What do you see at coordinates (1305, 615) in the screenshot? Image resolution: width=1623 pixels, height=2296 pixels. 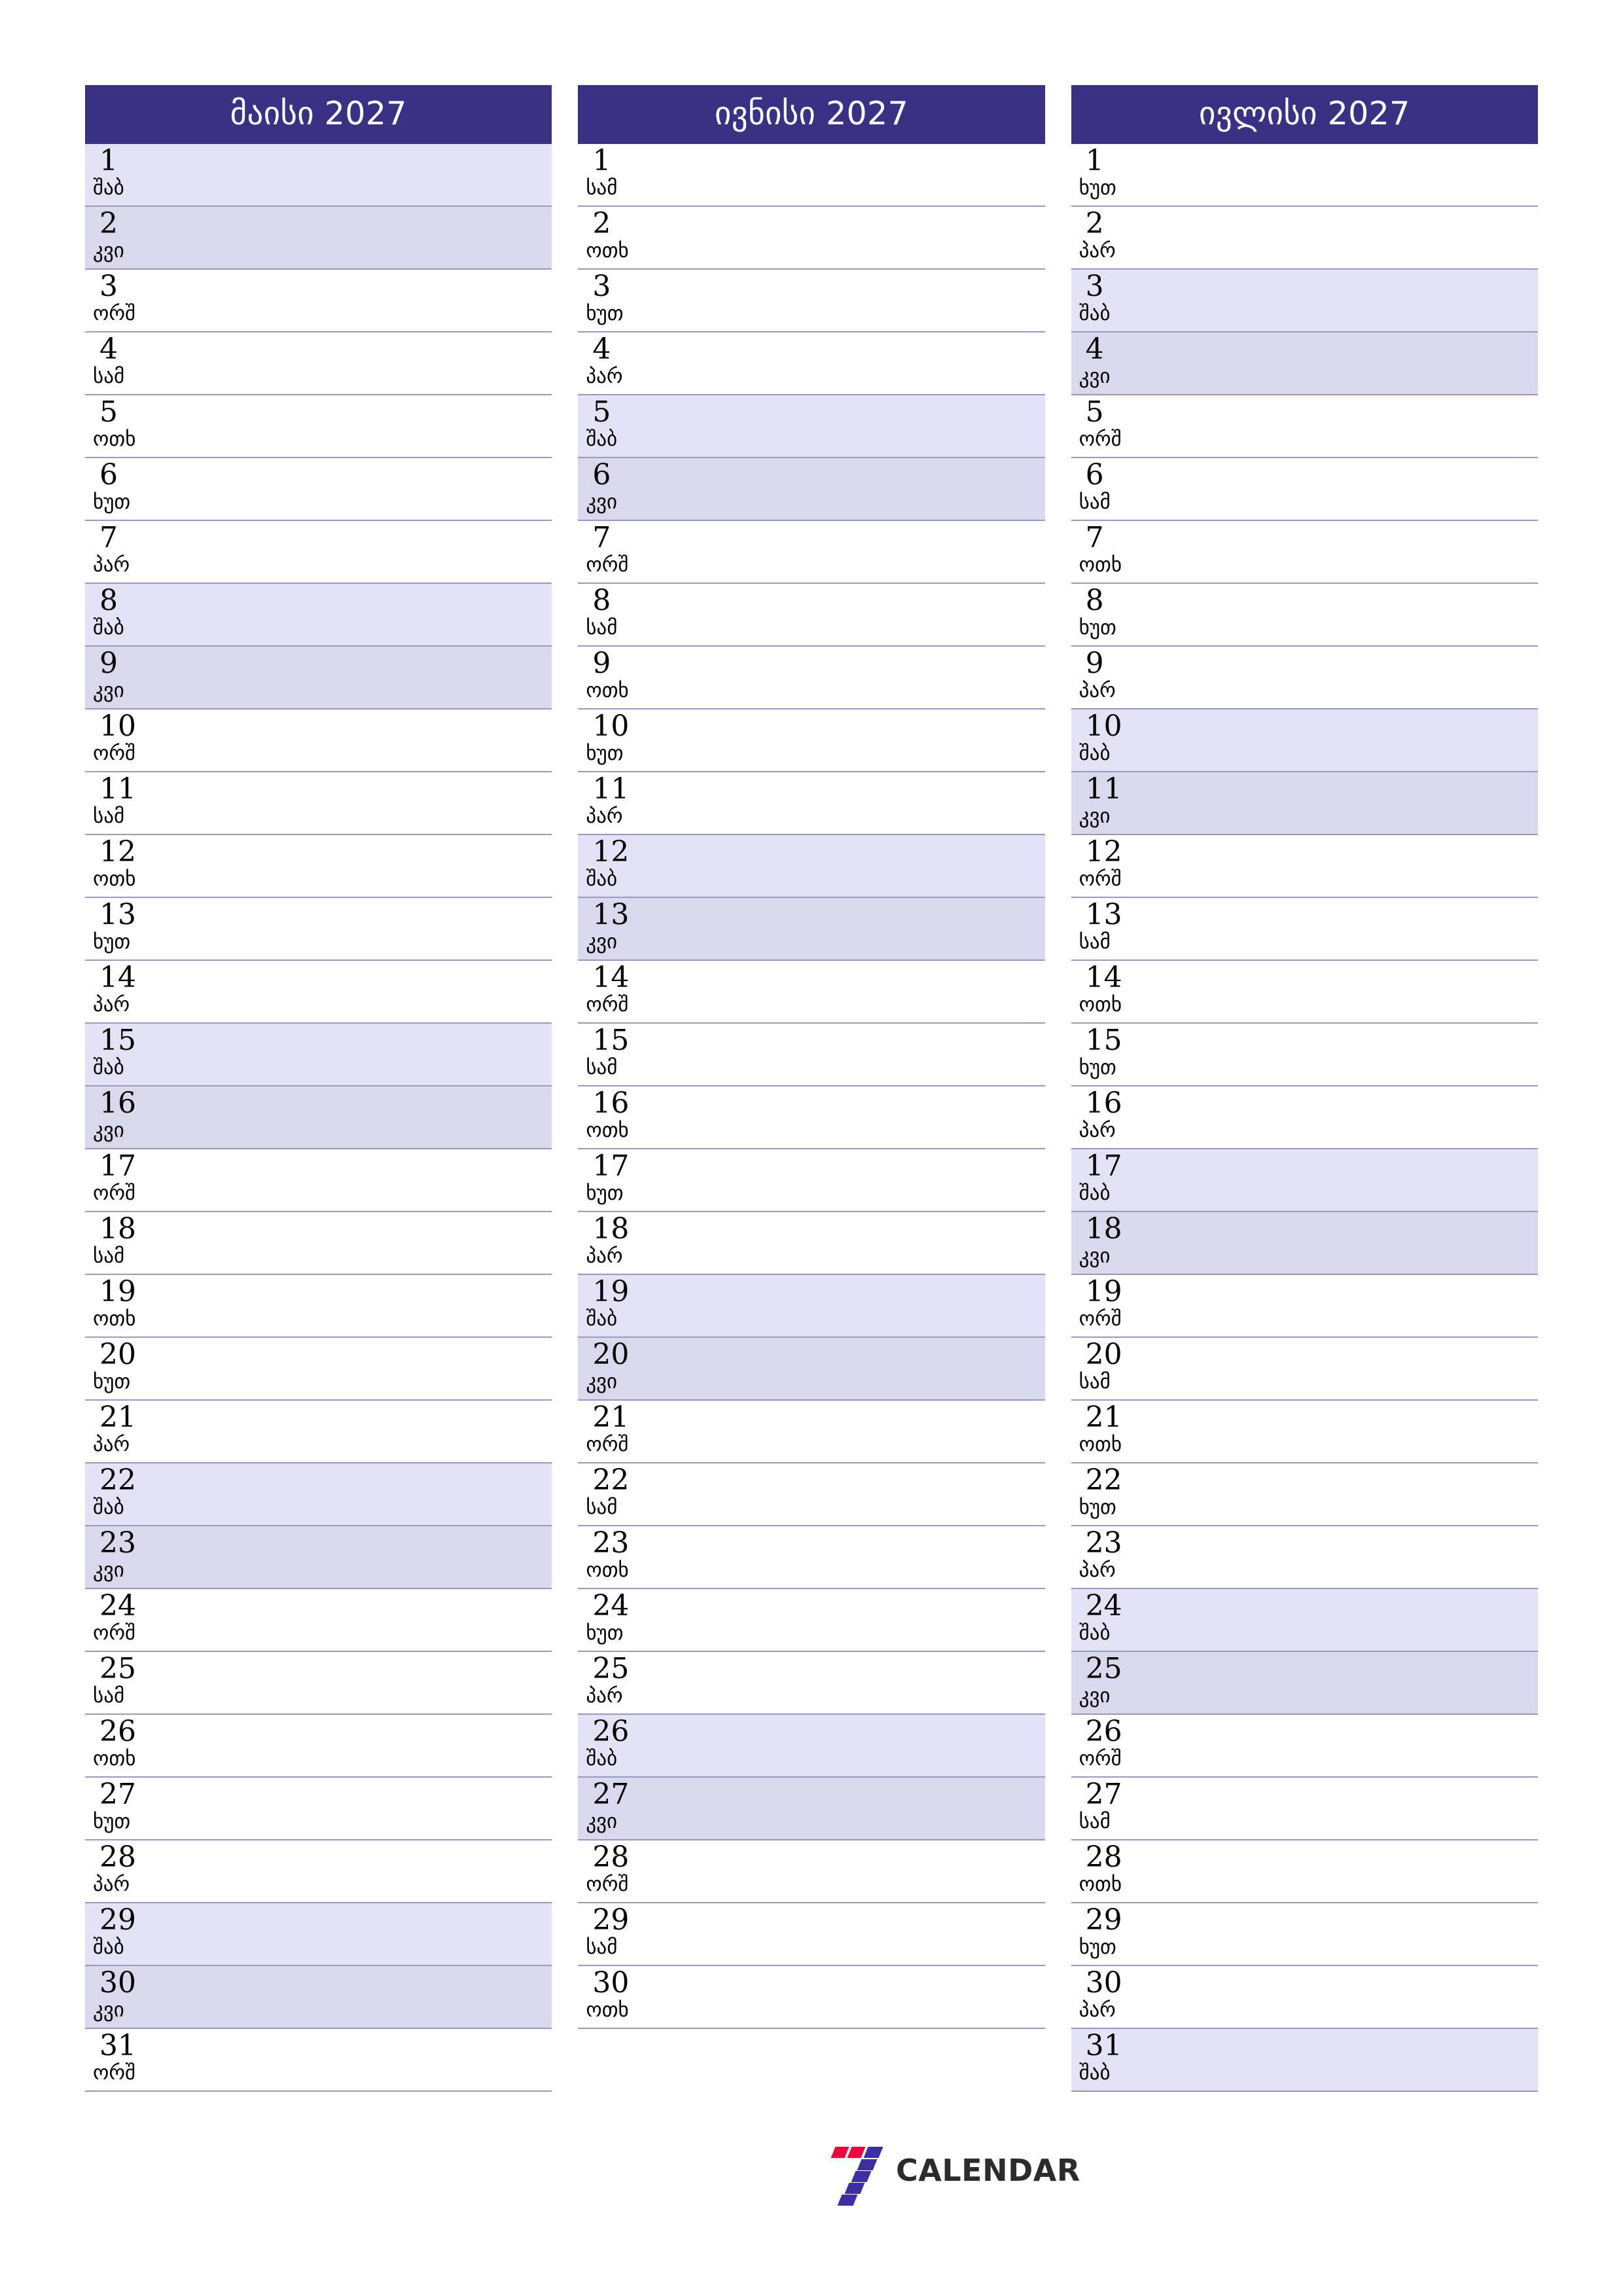 I see `day-row: 8 ხუთ` at bounding box center [1305, 615].